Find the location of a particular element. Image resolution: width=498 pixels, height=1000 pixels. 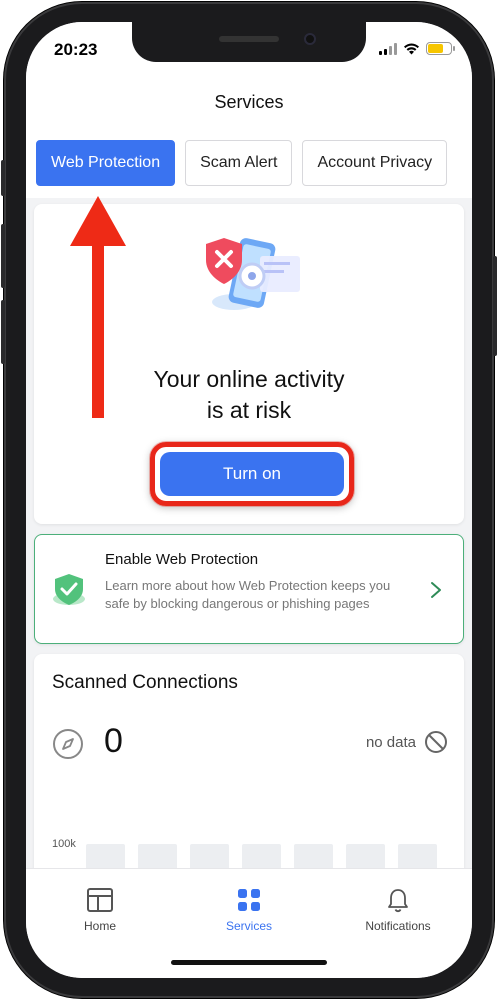

chevron-right-icon is located at coordinates (436, 590).